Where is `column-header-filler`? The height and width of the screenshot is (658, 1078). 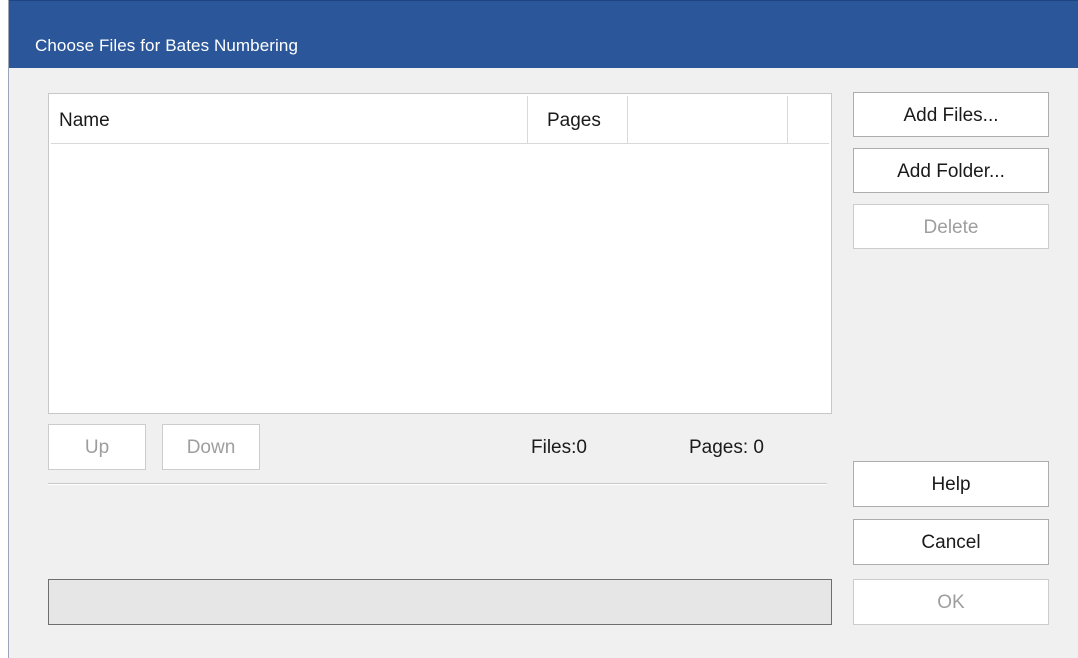 column-header-filler is located at coordinates (808, 119).